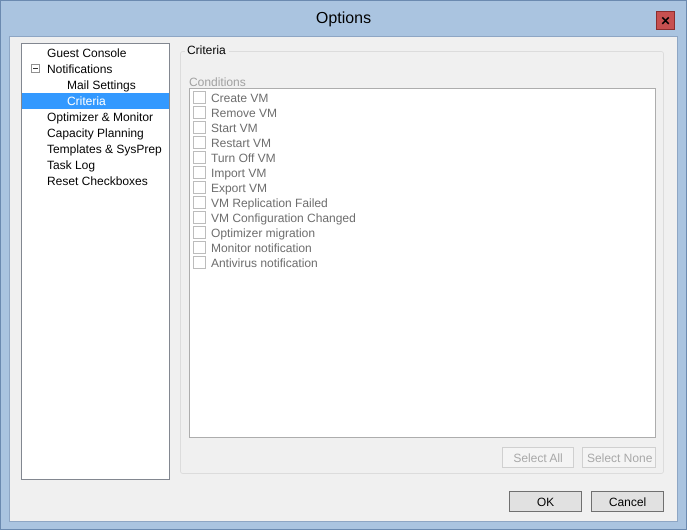 The height and width of the screenshot is (530, 687). What do you see at coordinates (95, 69) in the screenshot?
I see `tree-item: Notifications` at bounding box center [95, 69].